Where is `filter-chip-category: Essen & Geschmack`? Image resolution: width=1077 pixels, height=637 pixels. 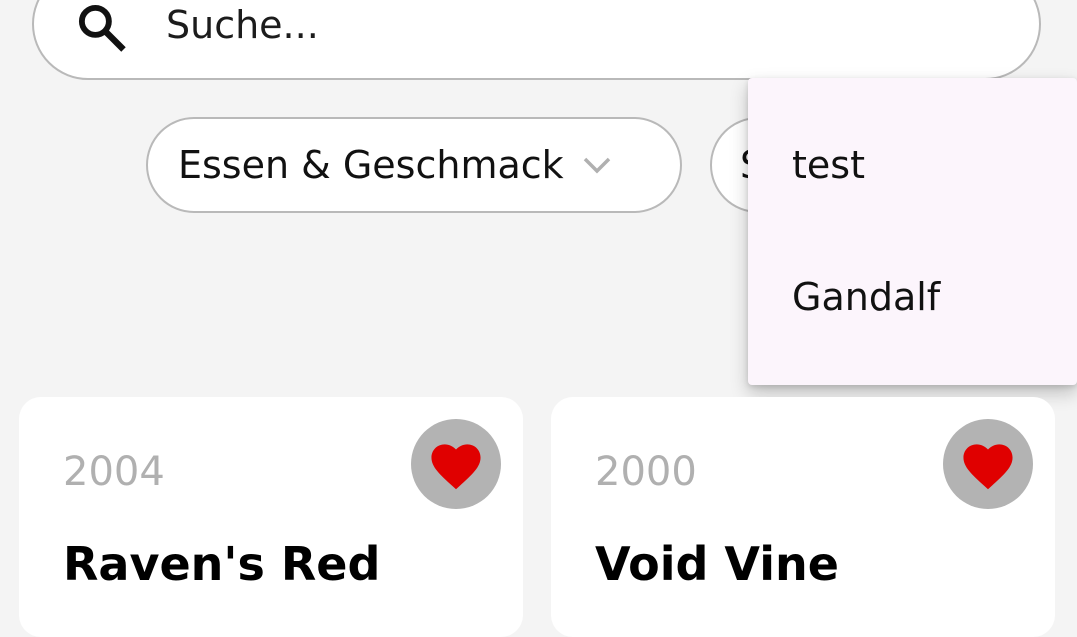
filter-chip-category: Essen & Geschmack is located at coordinates (414, 165).